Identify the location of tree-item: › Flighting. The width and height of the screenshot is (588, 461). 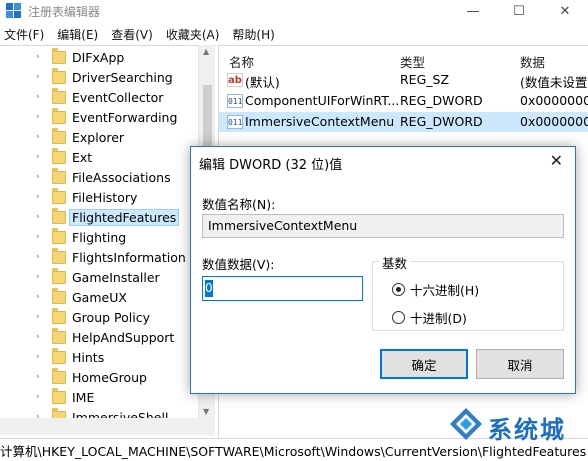
(100, 238).